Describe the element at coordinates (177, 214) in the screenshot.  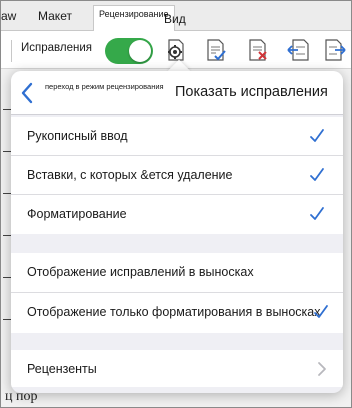
I see `option-formatting: Форматирование` at that location.